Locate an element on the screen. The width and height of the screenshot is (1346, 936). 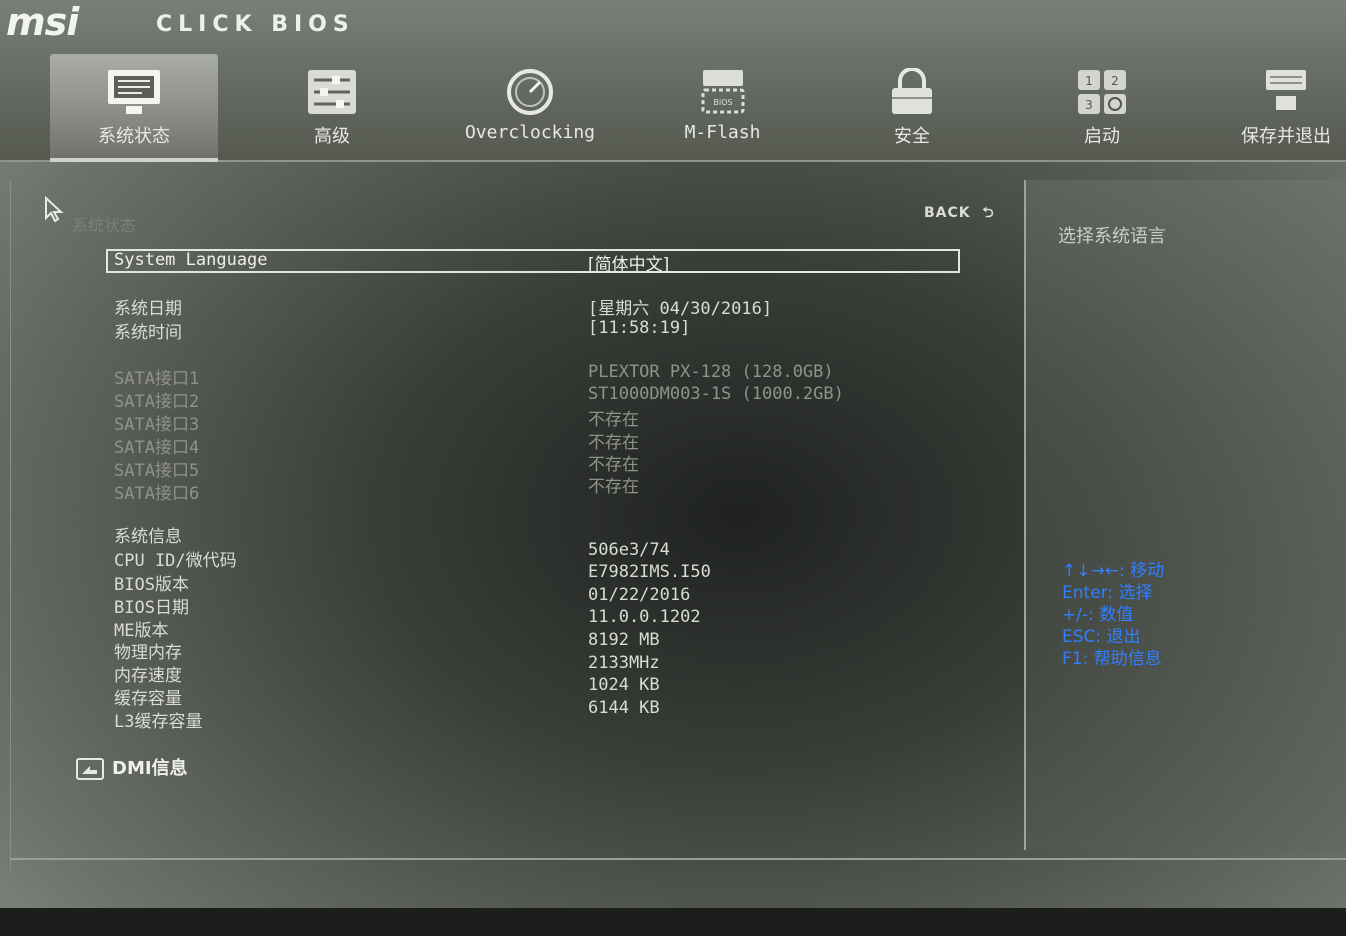
sata-port-label: SATA接口3 is located at coordinates (157, 425).